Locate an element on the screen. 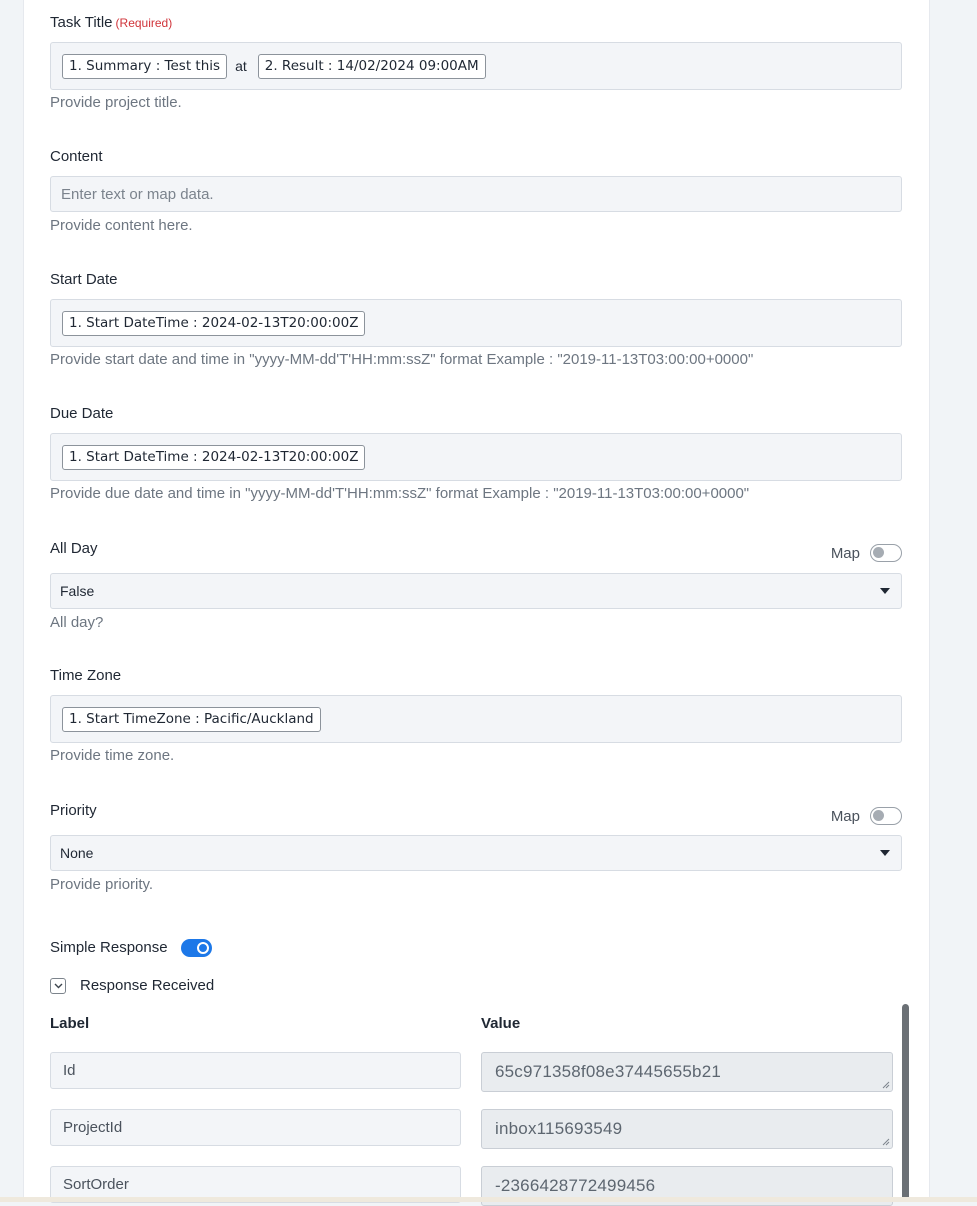 The height and width of the screenshot is (1206, 977). priority-selected-value: None is located at coordinates (77, 853).